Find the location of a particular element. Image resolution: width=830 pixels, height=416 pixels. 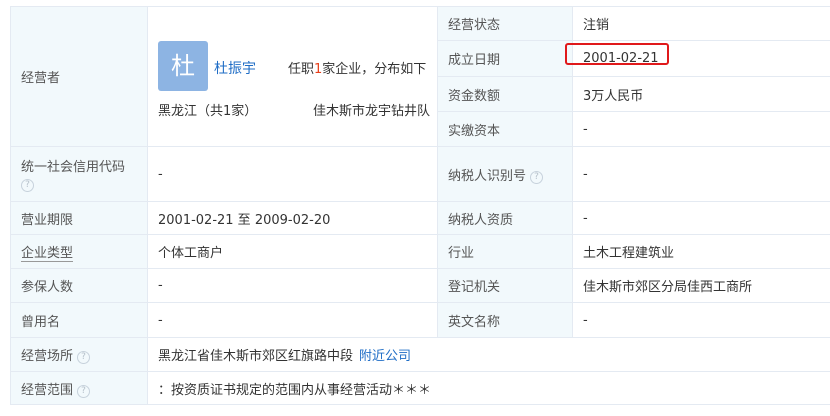

scope-label-cell: 经营范围? is located at coordinates (79, 388).